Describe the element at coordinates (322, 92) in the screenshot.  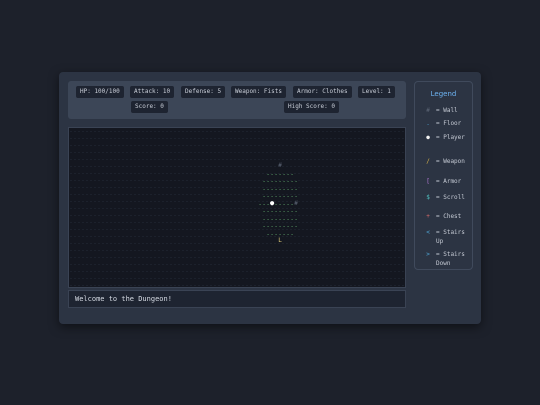
I see `armor-stat: Armor: Clothes` at that location.